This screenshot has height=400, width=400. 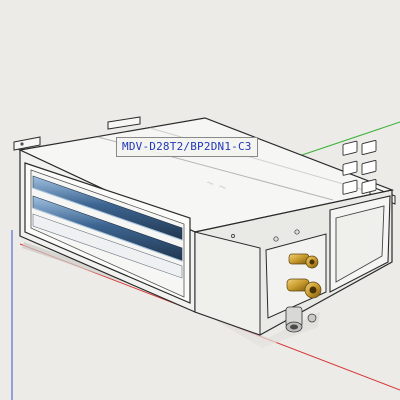 I want to click on side-flange, so click(x=227, y=283).